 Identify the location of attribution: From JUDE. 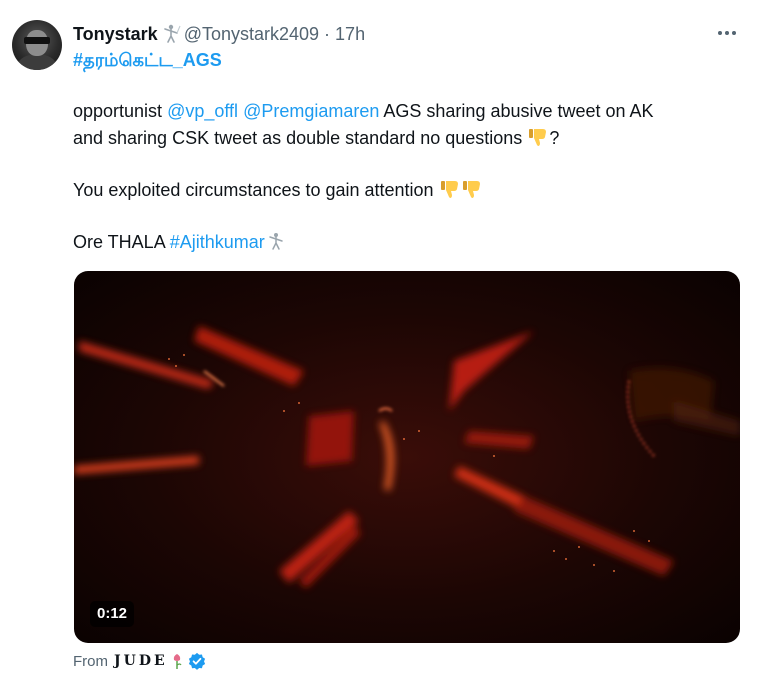
(139, 661).